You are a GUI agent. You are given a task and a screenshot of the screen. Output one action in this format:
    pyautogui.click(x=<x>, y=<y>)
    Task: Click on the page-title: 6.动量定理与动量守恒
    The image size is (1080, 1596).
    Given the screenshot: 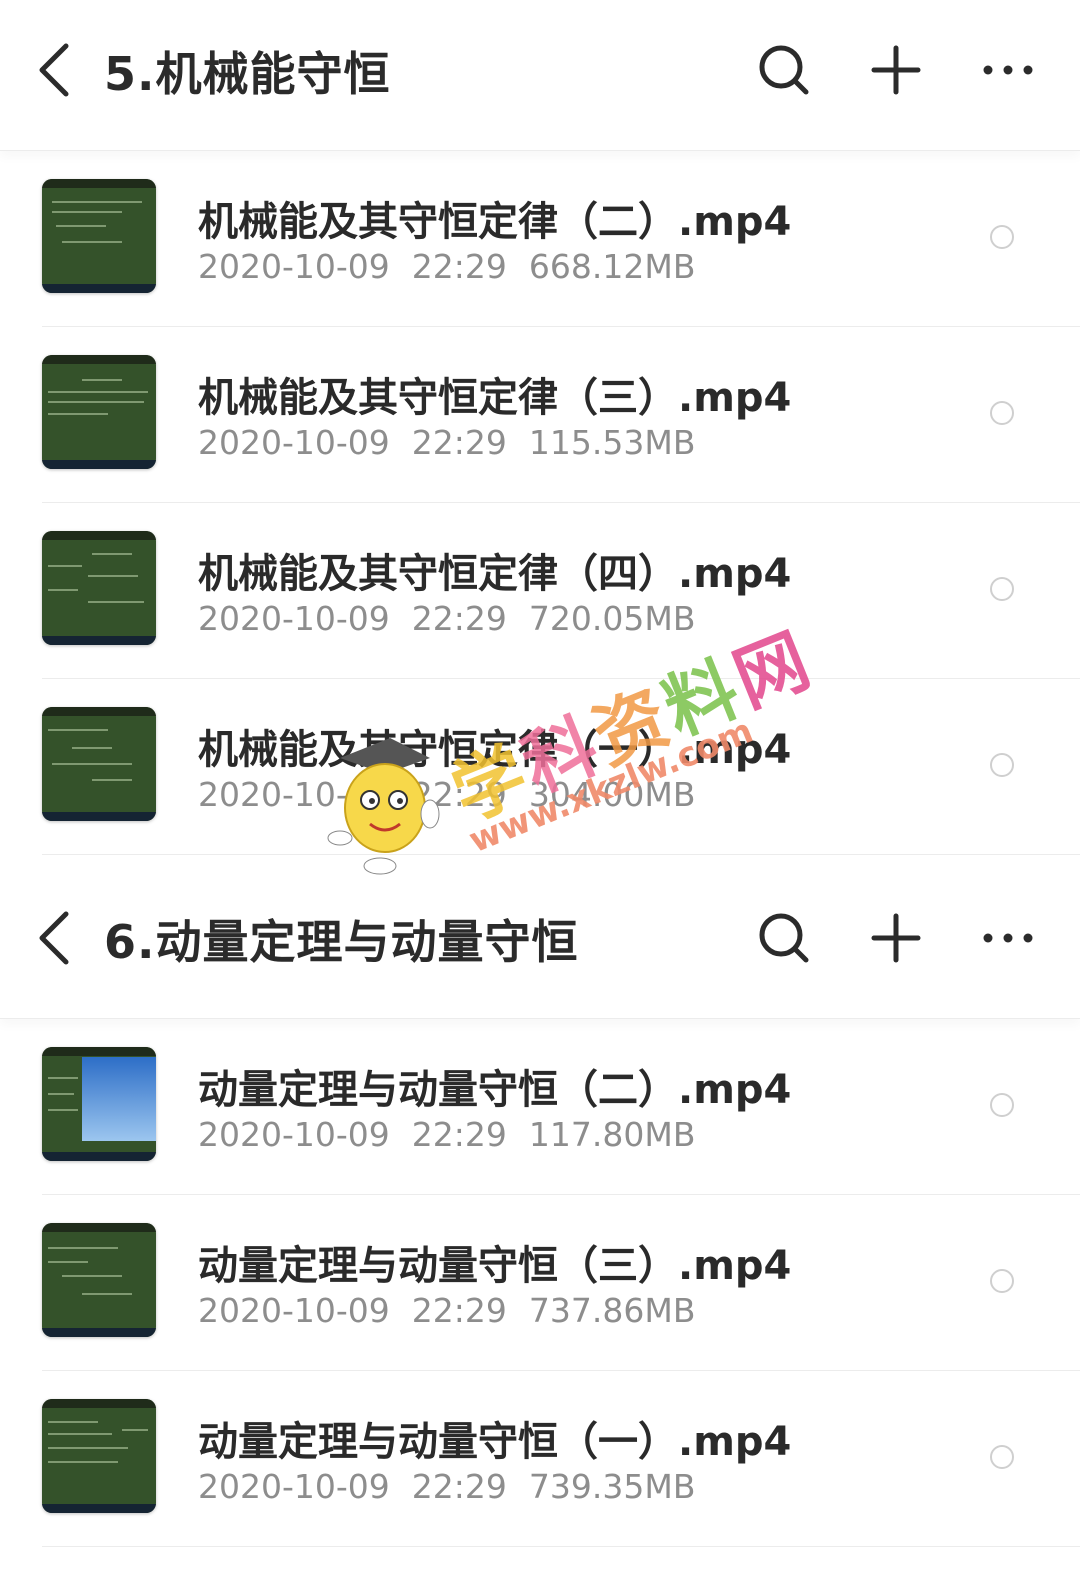 What is the action you would take?
    pyautogui.click(x=341, y=942)
    